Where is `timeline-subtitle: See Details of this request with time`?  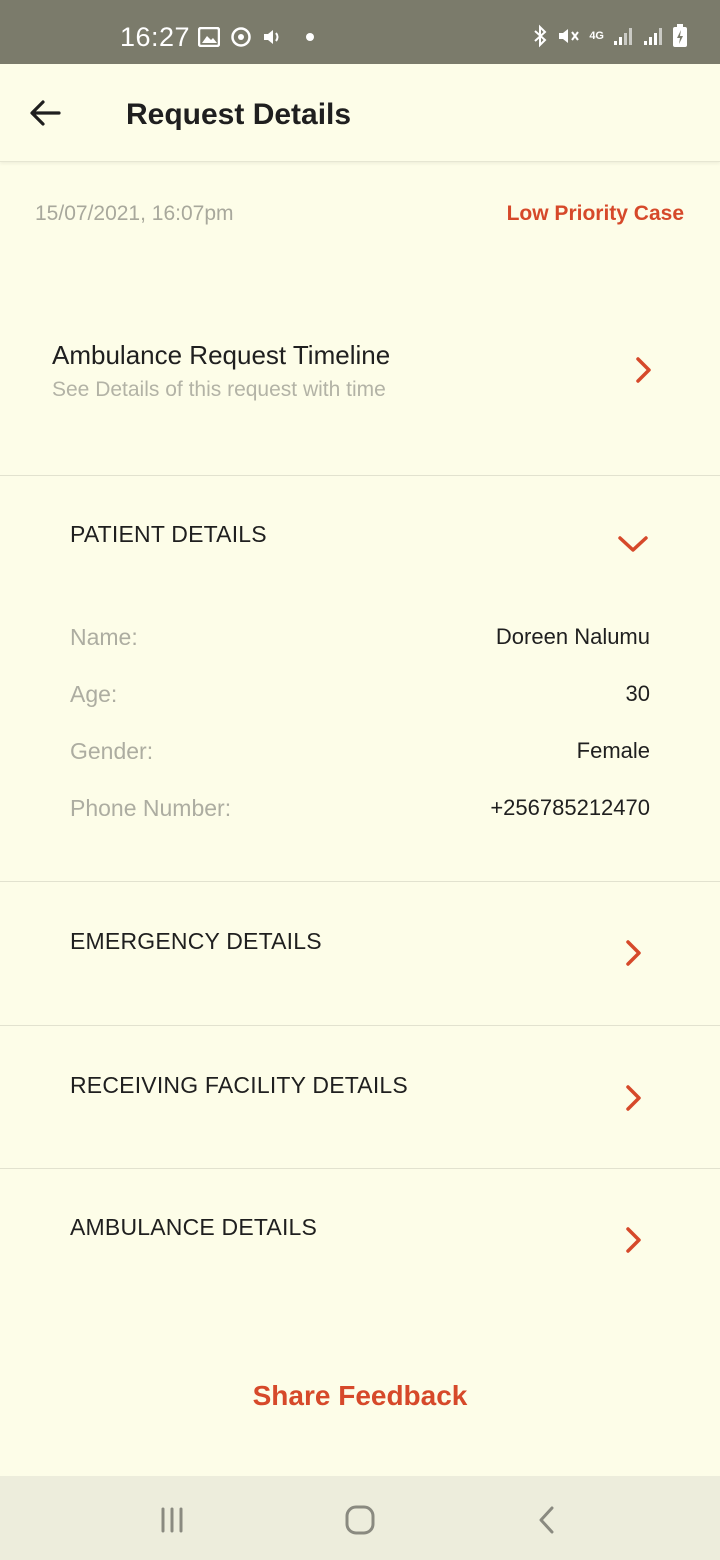 timeline-subtitle: See Details of this request with time is located at coordinates (219, 389).